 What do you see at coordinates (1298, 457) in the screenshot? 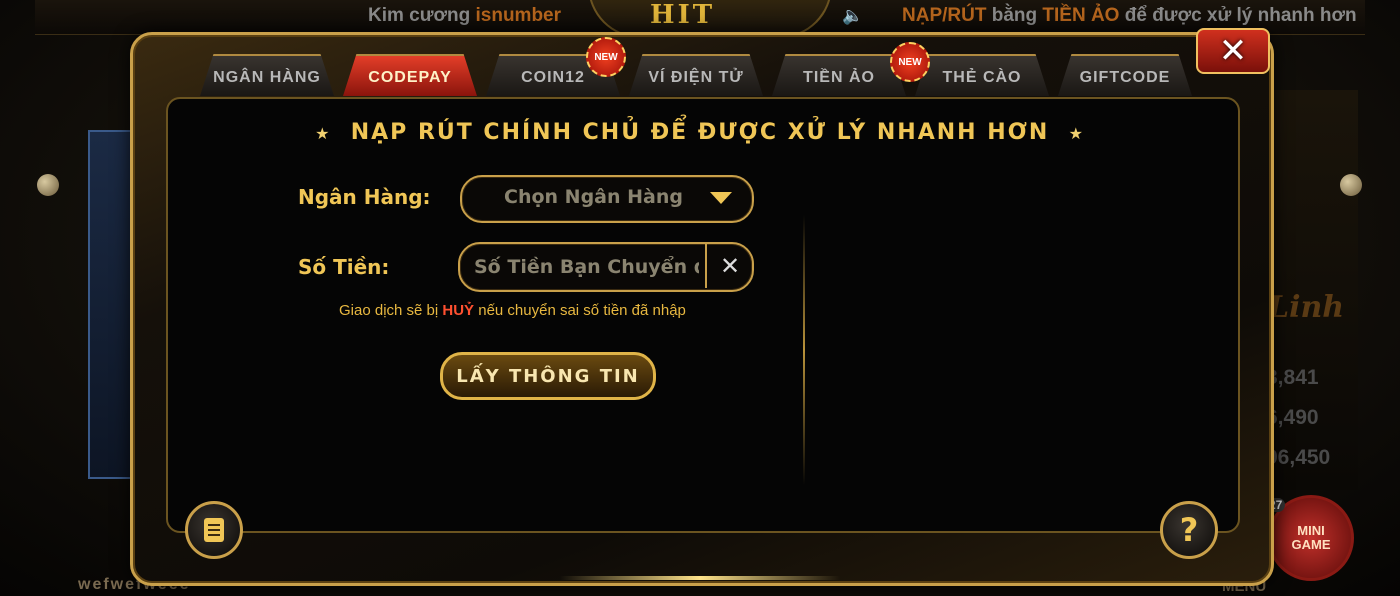
I see `jackpot-value: 96,450` at bounding box center [1298, 457].